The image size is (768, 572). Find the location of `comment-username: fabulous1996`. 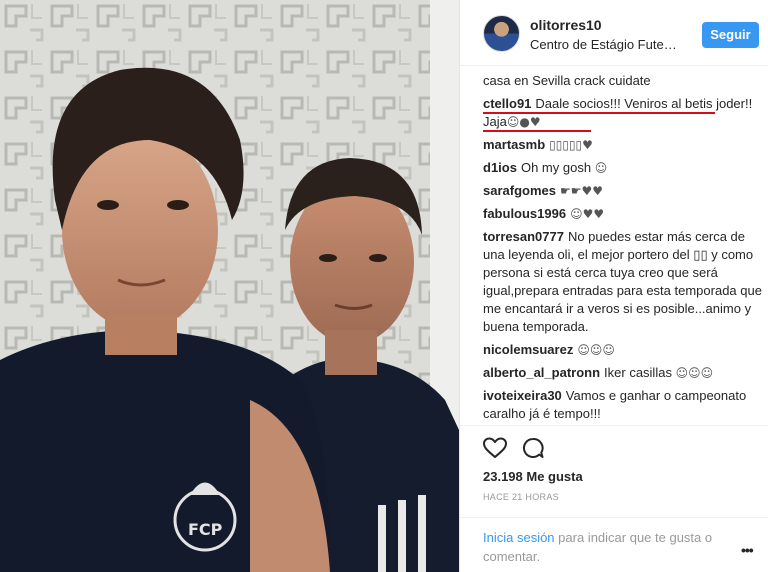

comment-username: fabulous1996 is located at coordinates (524, 213).